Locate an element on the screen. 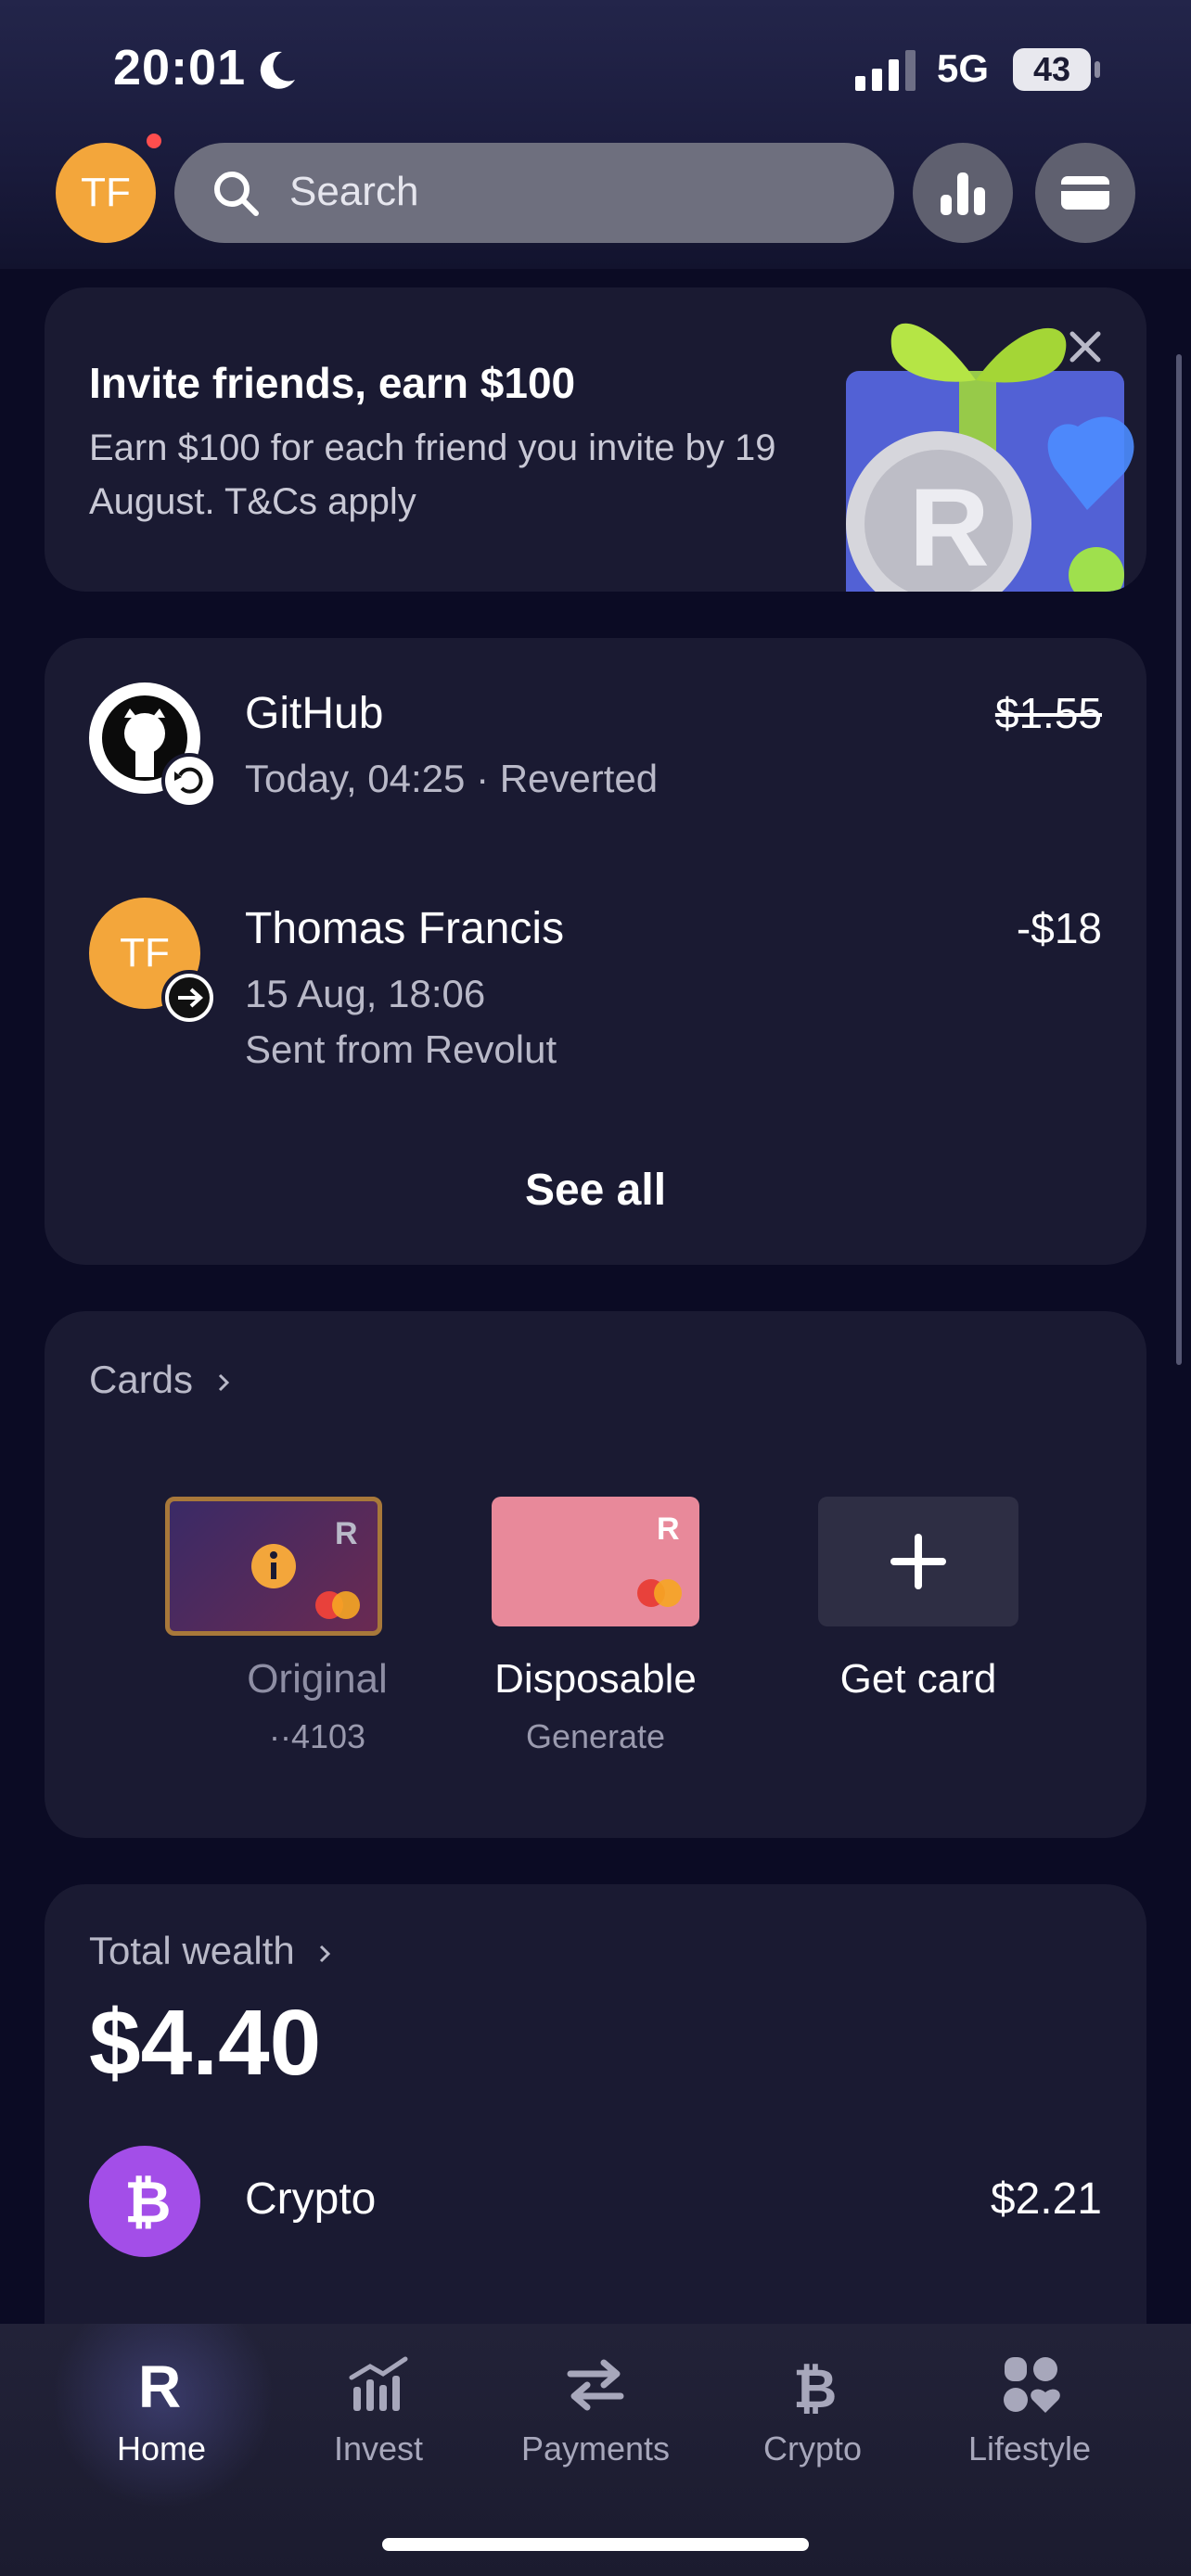 This screenshot has height=2576, width=1191. crypto-label: Crypto is located at coordinates (311, 2199).